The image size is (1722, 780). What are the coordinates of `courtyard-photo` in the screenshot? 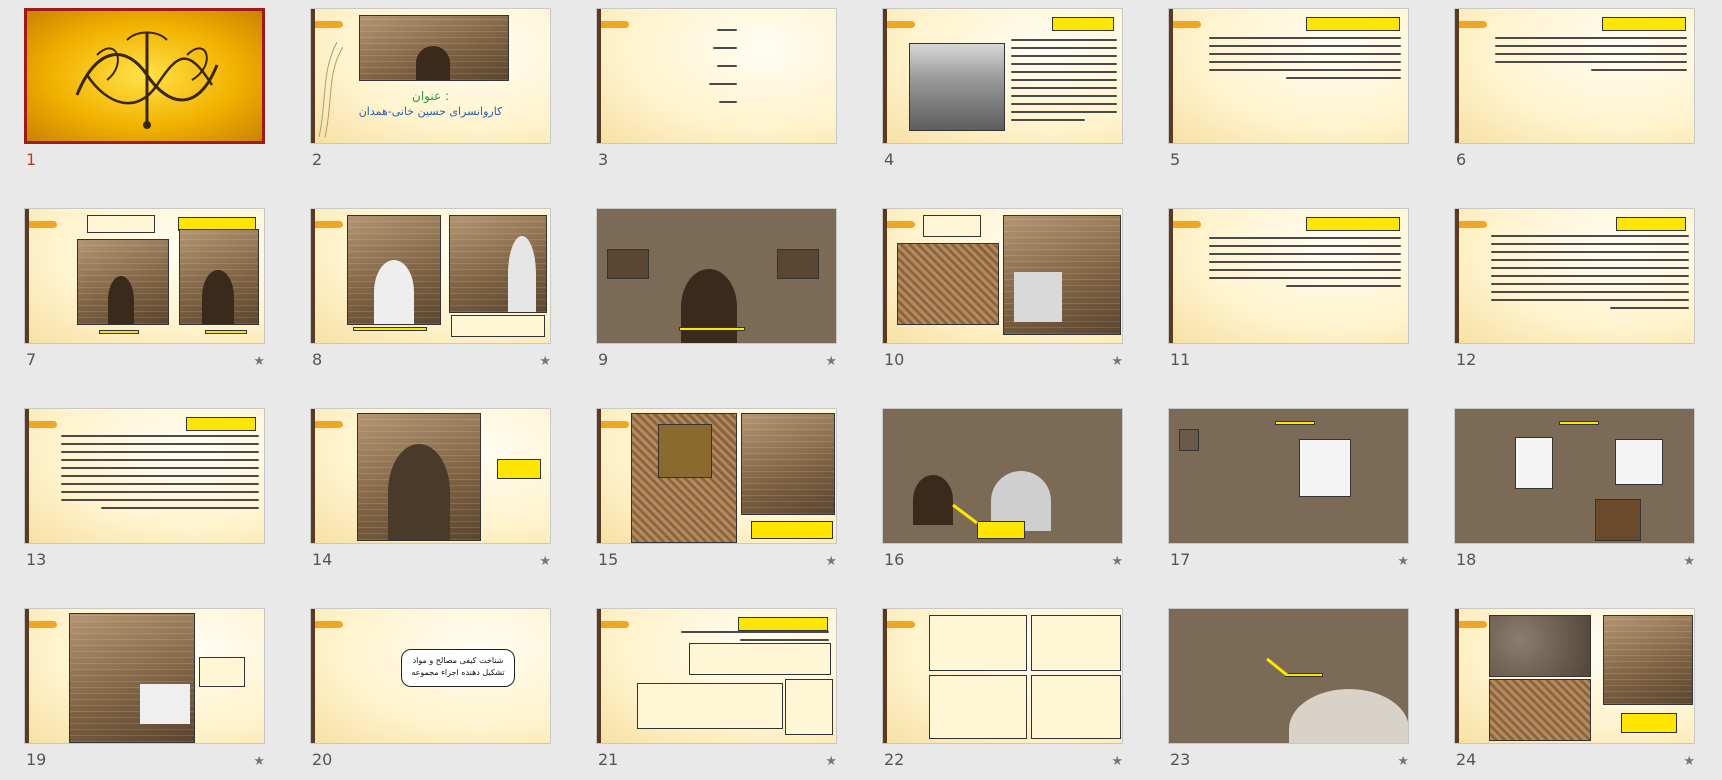 It's located at (788, 464).